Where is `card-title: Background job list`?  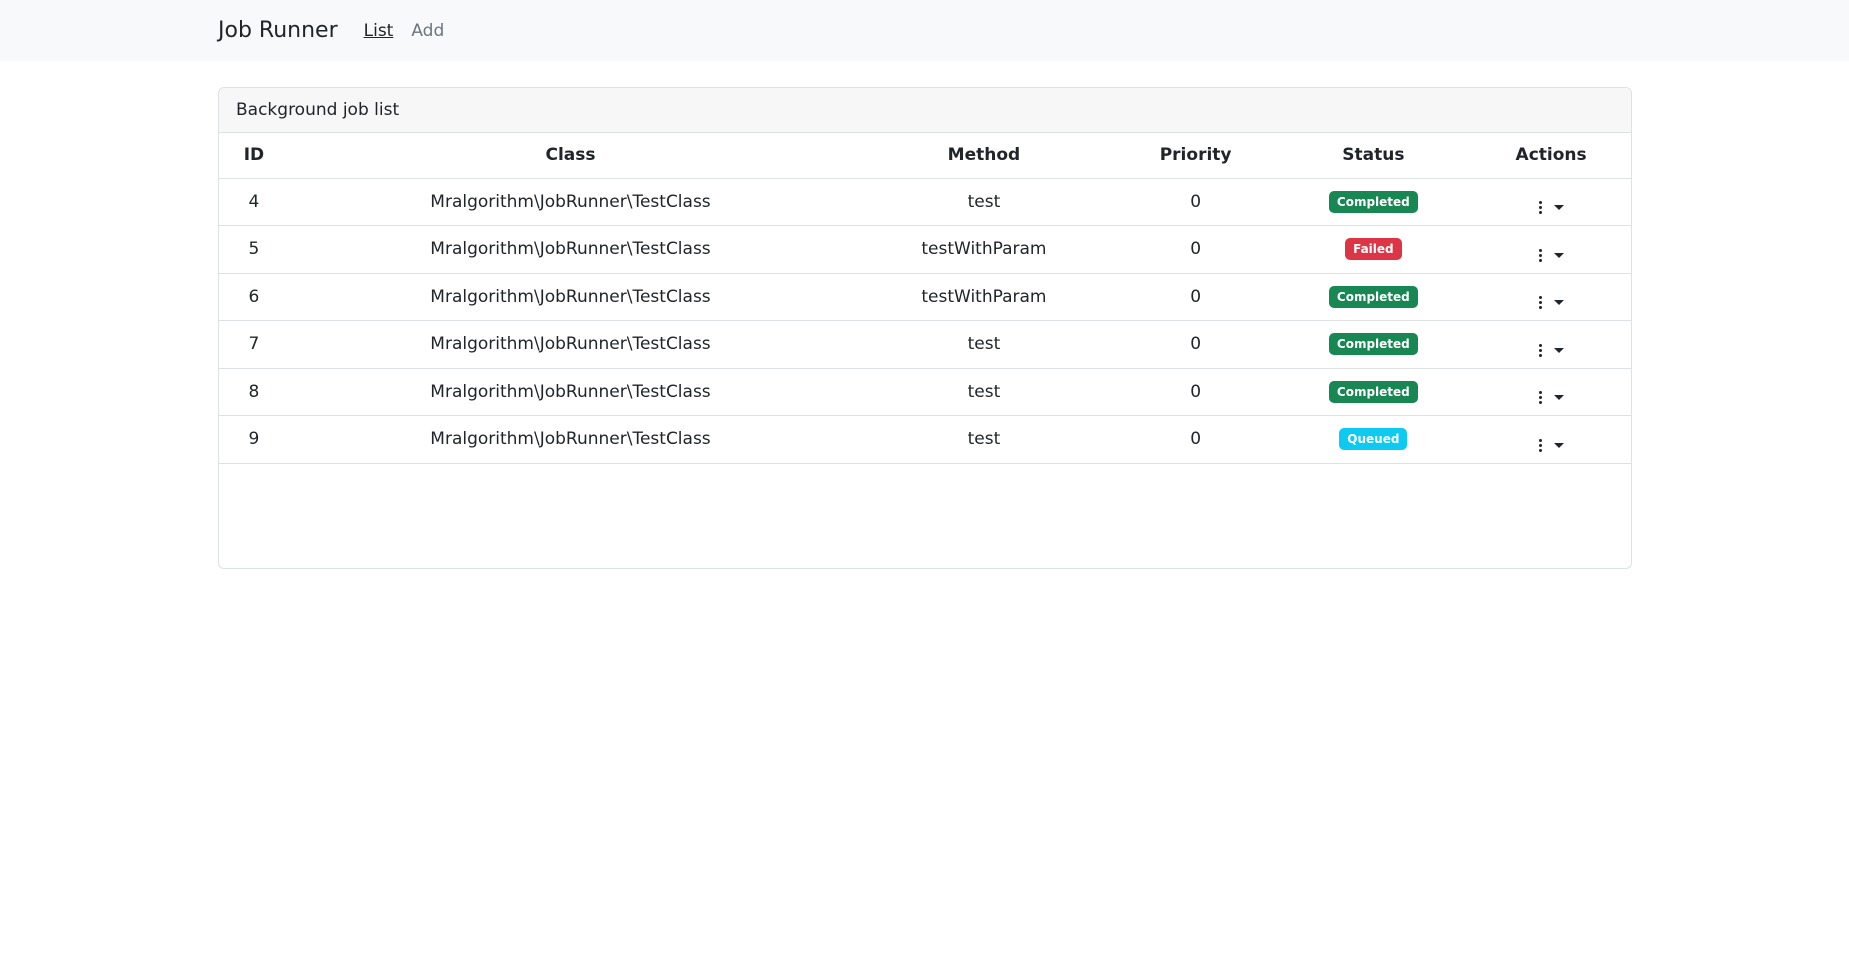
card-title: Background job list is located at coordinates (318, 110).